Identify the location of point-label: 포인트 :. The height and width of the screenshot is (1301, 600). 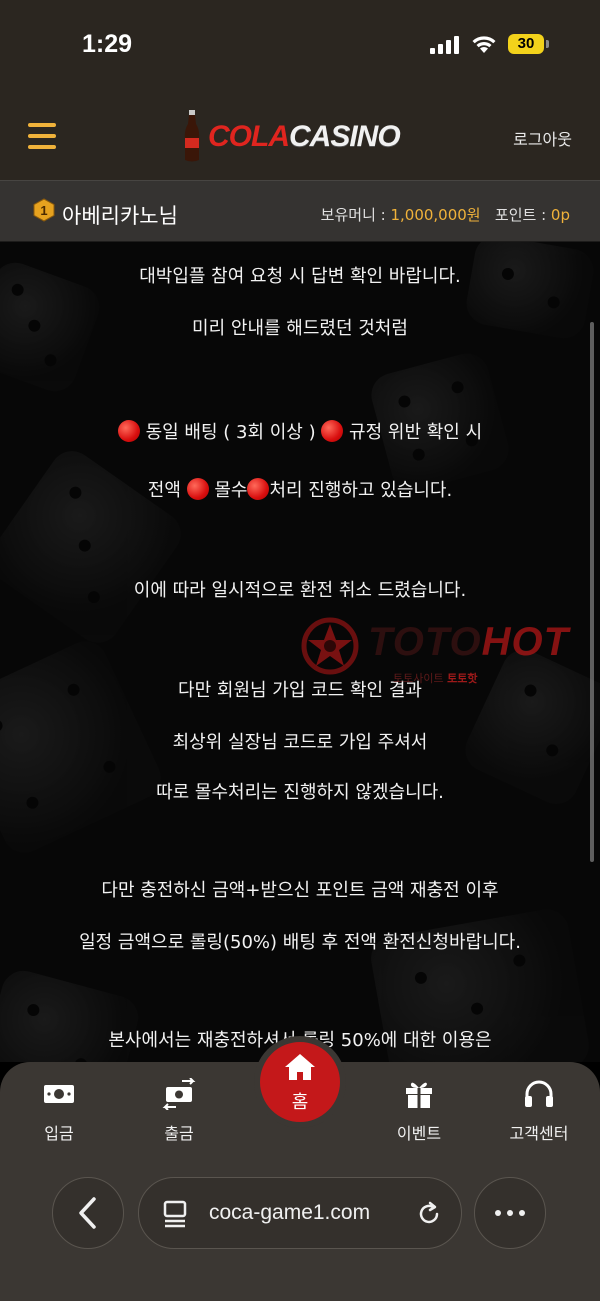
(522, 215).